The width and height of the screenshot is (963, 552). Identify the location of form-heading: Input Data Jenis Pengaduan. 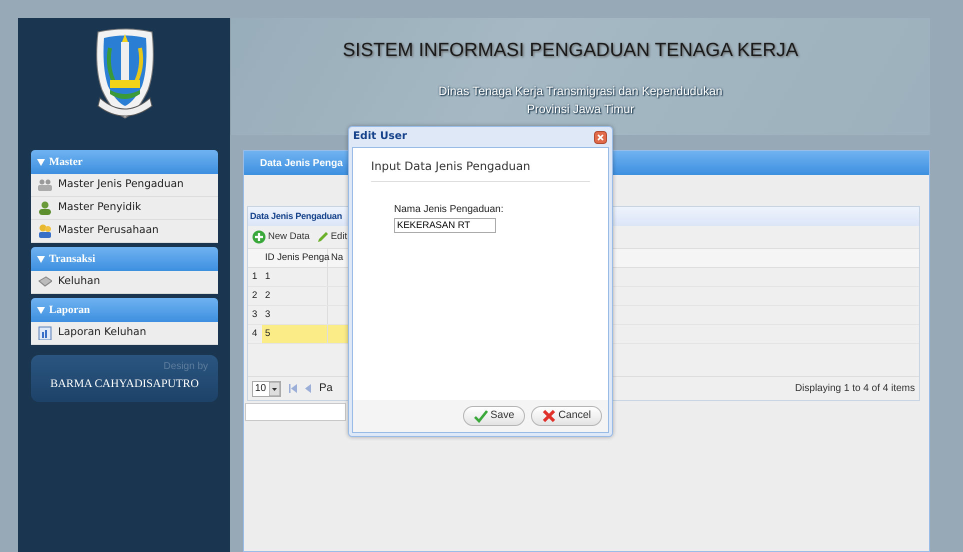
(480, 170).